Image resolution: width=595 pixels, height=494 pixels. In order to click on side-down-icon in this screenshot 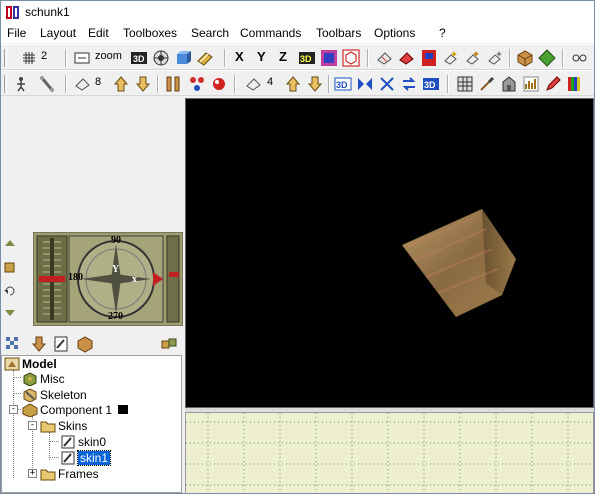, I will do `click(10, 313)`.